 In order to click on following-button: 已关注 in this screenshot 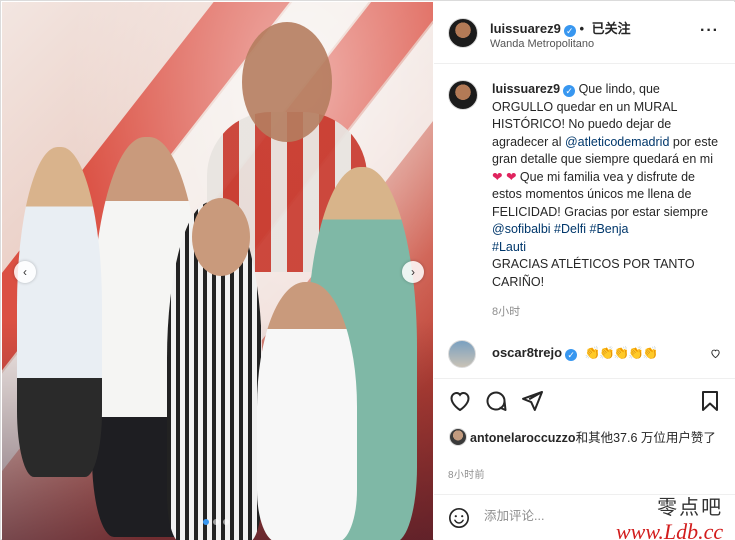, I will do `click(611, 28)`.